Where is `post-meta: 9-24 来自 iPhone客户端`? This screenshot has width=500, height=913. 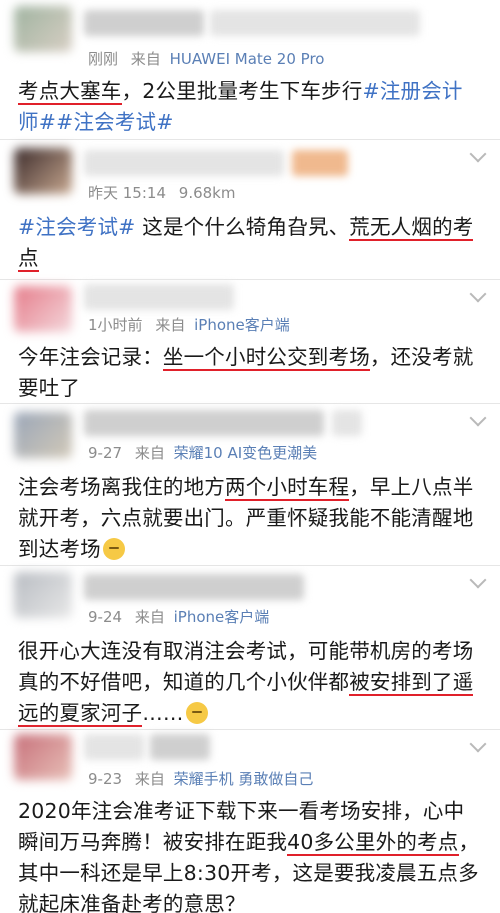
post-meta: 9-24 来自 iPhone客户端 is located at coordinates (178, 616).